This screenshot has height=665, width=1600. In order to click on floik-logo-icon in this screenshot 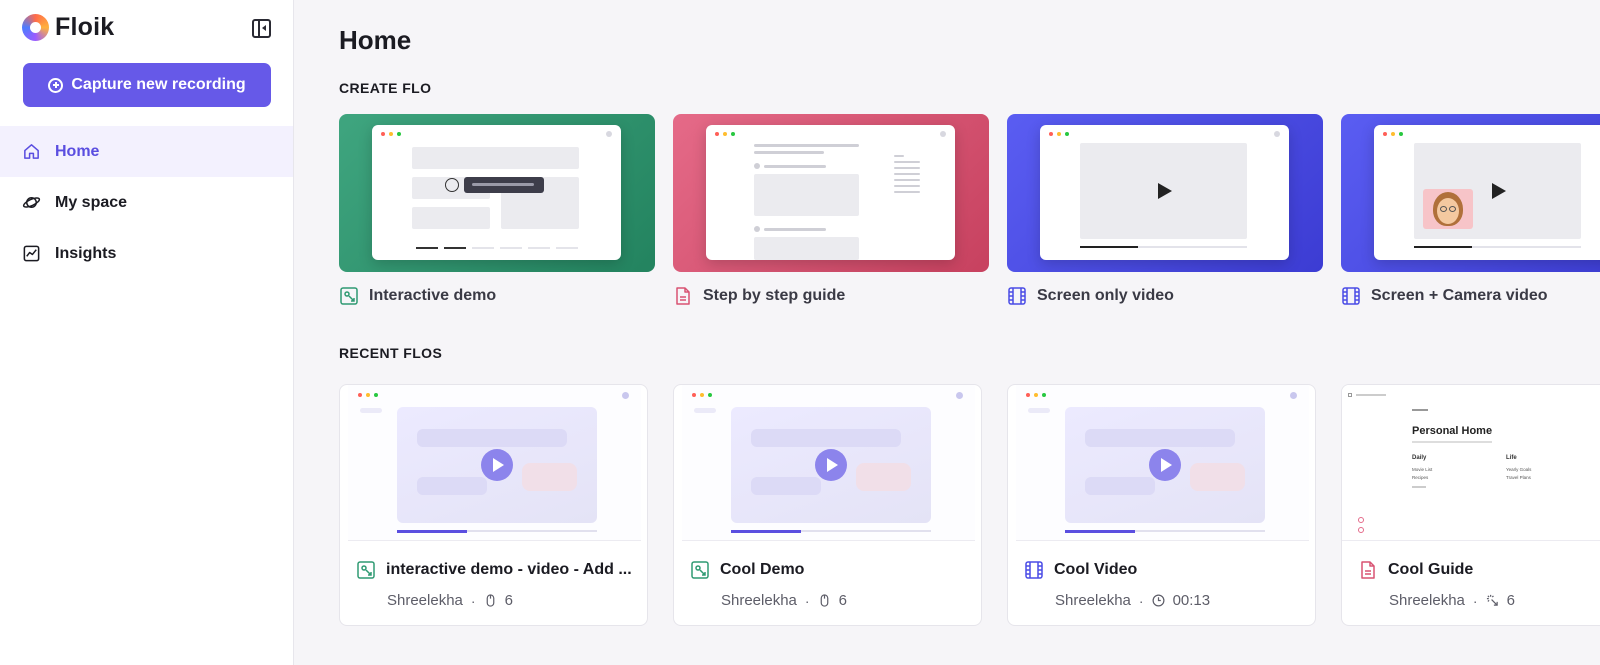, I will do `click(35, 27)`.